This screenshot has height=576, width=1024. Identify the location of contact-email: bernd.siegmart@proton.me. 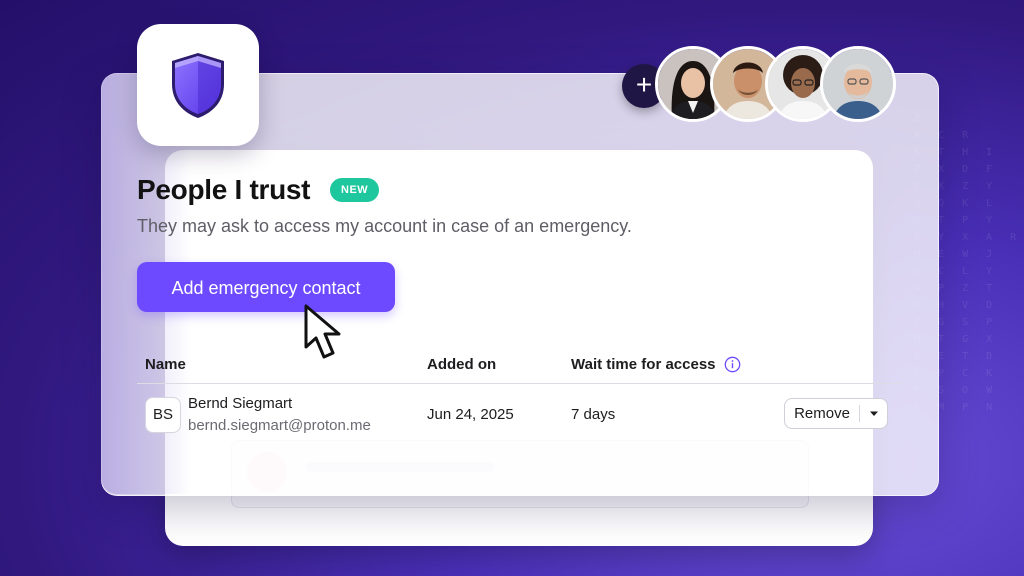
(279, 425).